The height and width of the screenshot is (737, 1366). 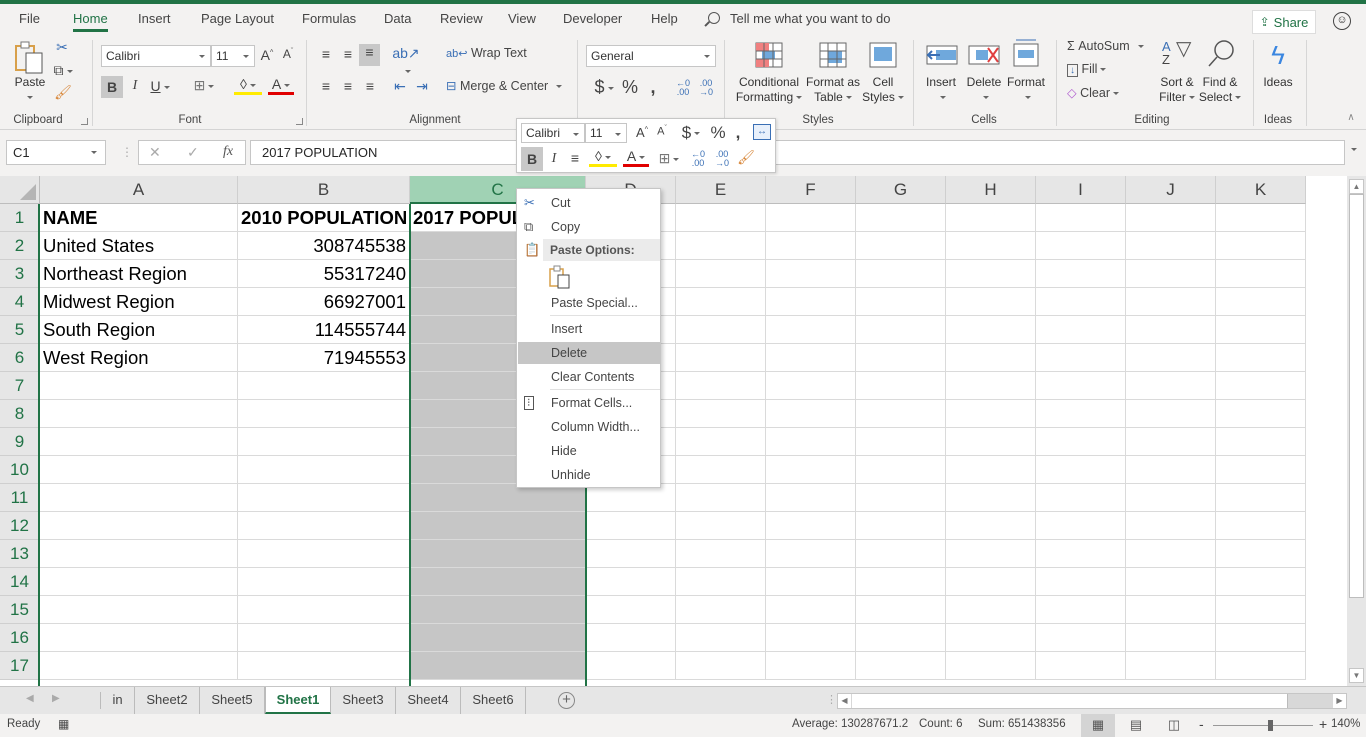 What do you see at coordinates (20, 638) in the screenshot?
I see `row-header-16: 16` at bounding box center [20, 638].